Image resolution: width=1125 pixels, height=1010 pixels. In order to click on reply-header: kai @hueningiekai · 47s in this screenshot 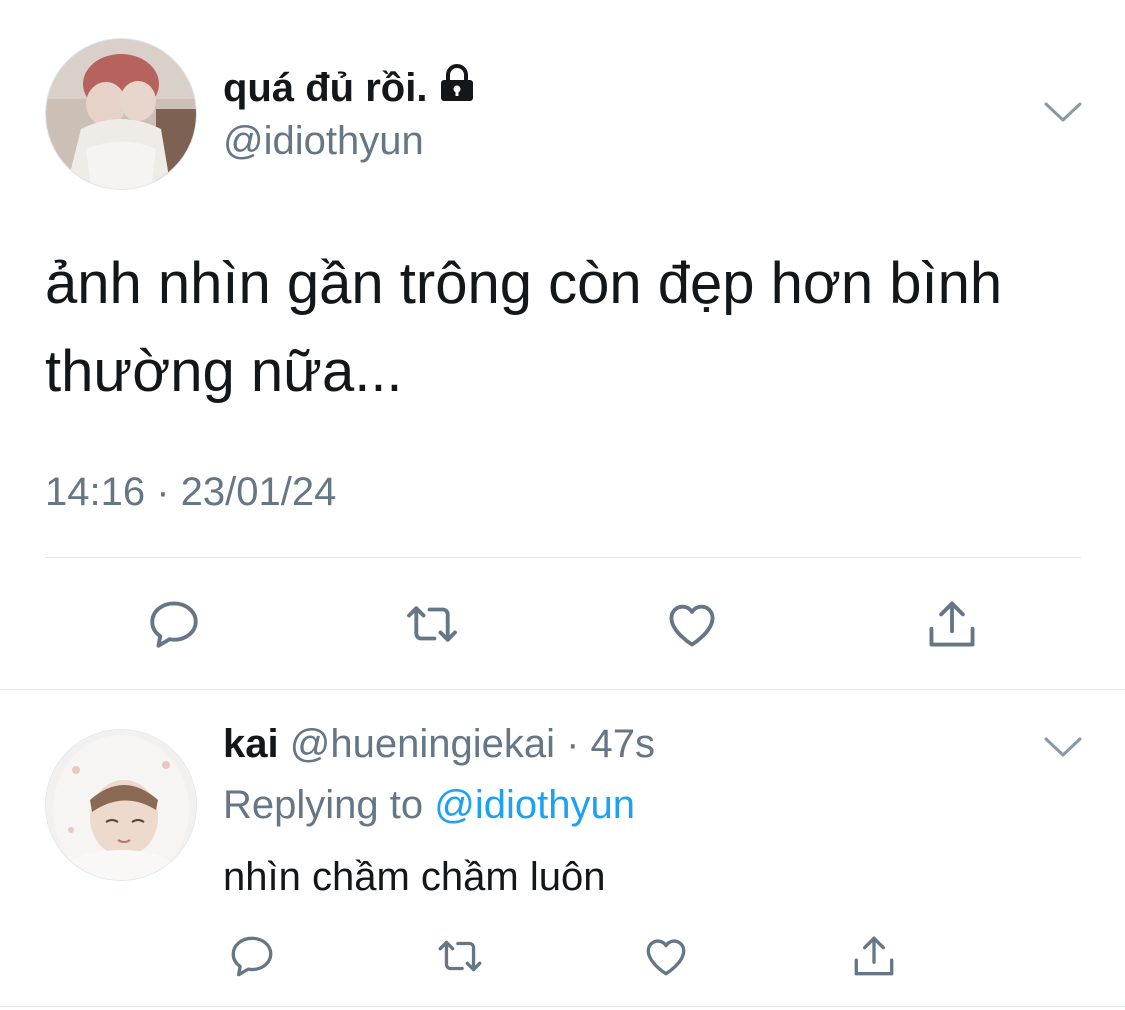, I will do `click(439, 744)`.